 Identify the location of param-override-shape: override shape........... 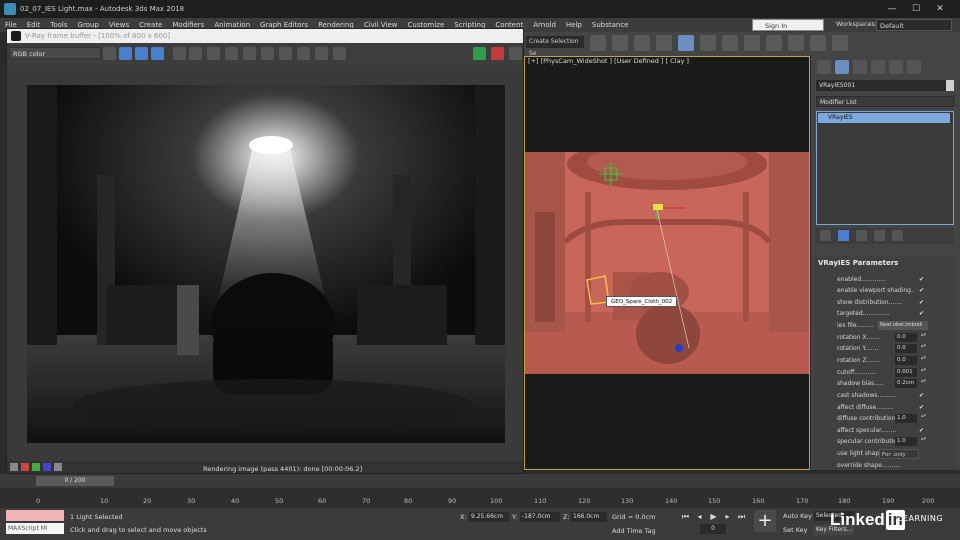
(892, 465).